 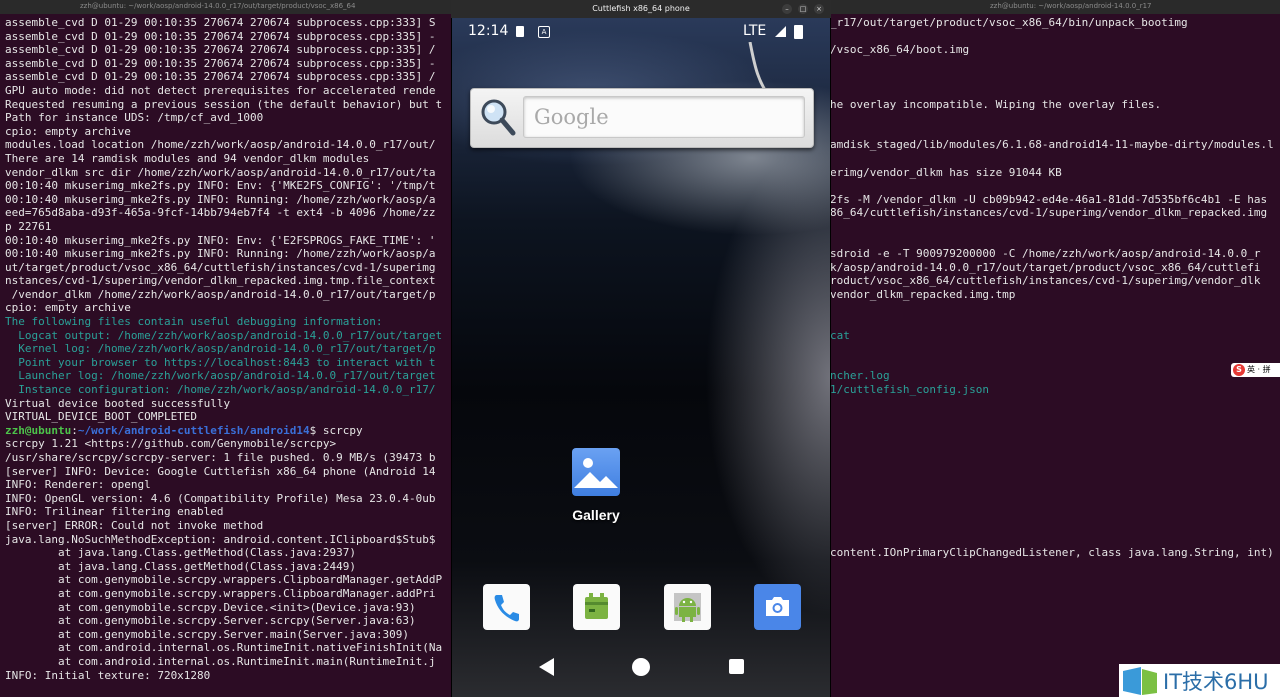 I want to click on status-bar: 12:14 A LTE, so click(x=641, y=31).